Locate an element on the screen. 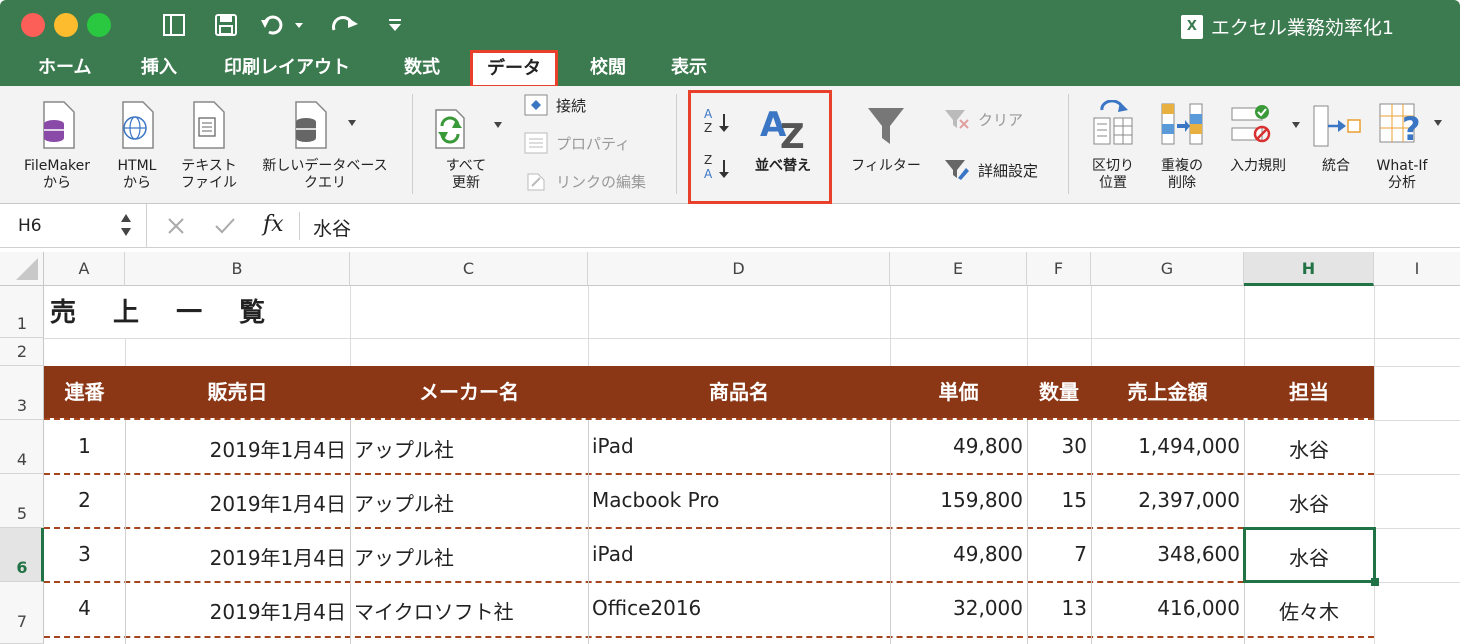 The image size is (1460, 644). row-header-1: 1 is located at coordinates (22, 312).